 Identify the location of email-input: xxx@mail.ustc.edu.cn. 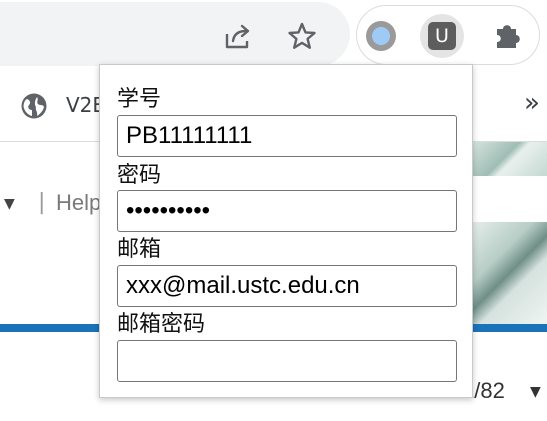
(287, 286).